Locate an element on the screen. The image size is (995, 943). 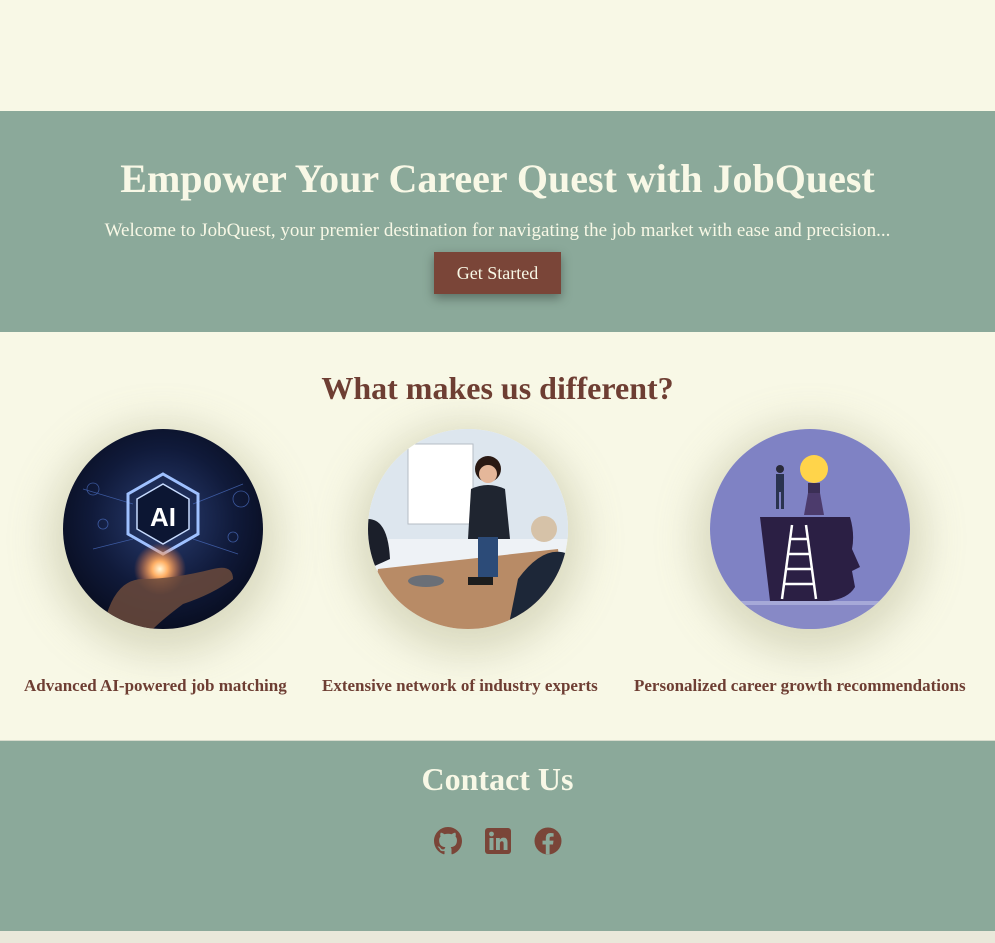
top-spacer is located at coordinates (497, 55).